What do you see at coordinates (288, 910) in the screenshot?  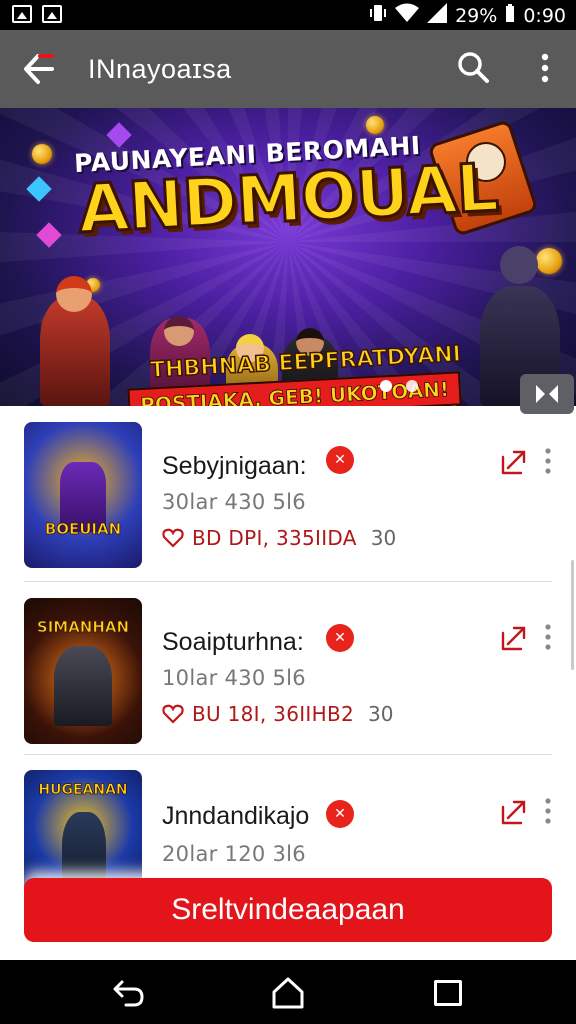 I see `primary-action-button: Sreltvindeaapaan` at bounding box center [288, 910].